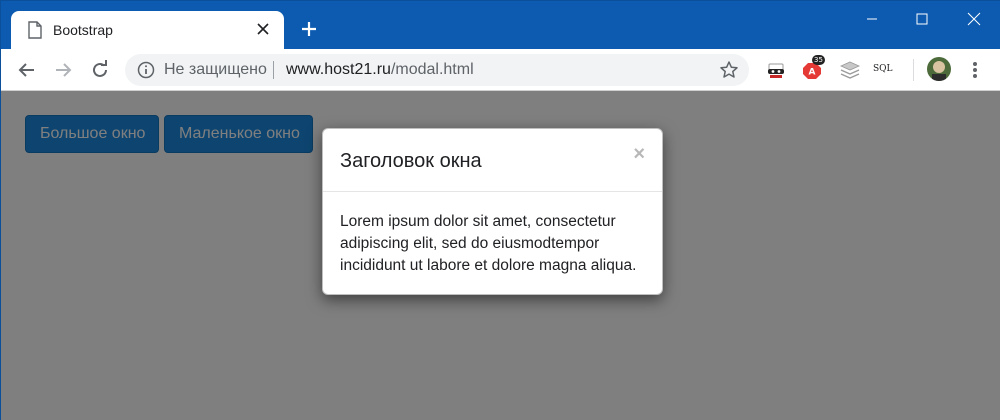  What do you see at coordinates (215, 69) in the screenshot?
I see `security-status: Не защищено` at bounding box center [215, 69].